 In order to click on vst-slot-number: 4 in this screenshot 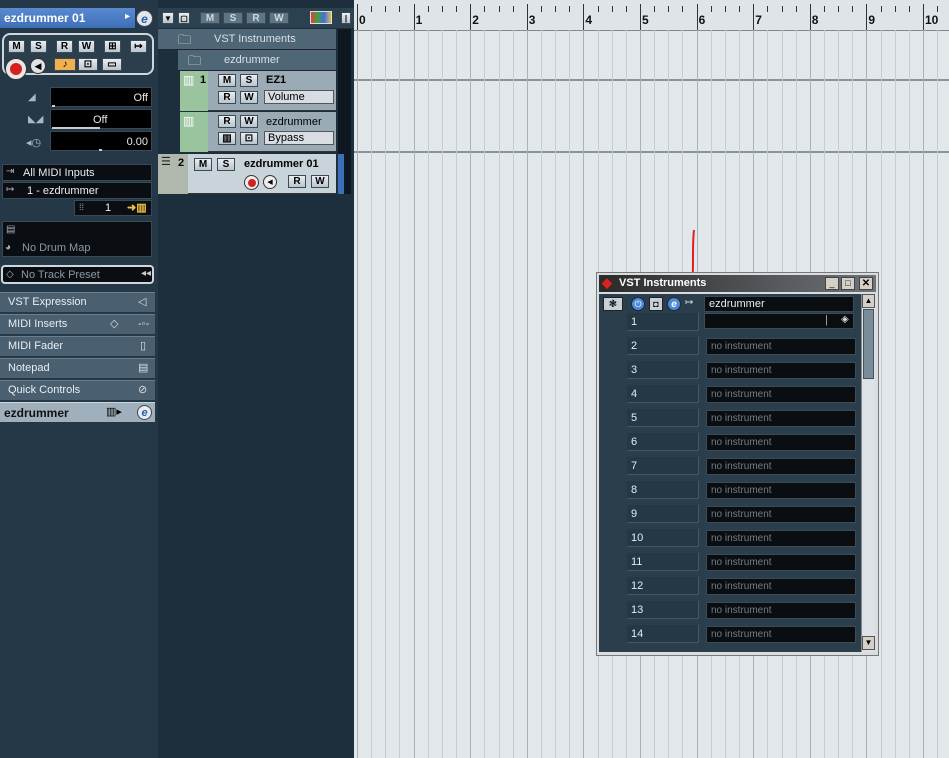, I will do `click(663, 394)`.